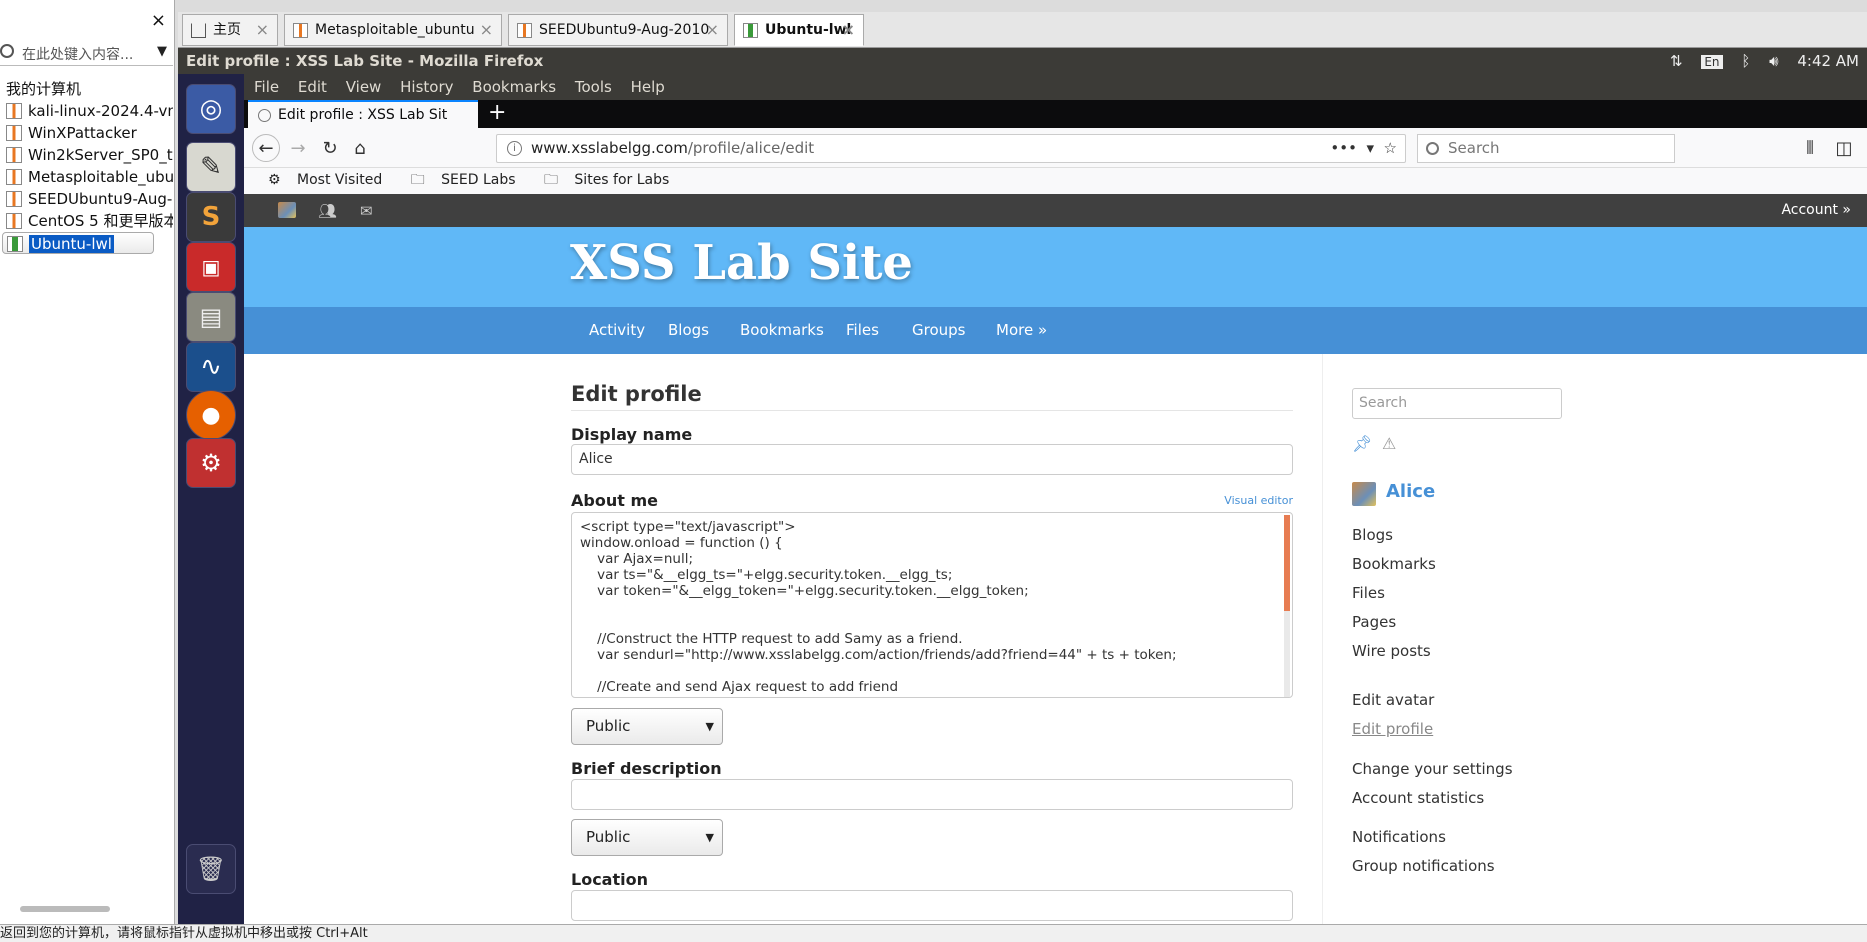 The image size is (1867, 942). I want to click on brief-description-access-select: Public ▼, so click(647, 837).